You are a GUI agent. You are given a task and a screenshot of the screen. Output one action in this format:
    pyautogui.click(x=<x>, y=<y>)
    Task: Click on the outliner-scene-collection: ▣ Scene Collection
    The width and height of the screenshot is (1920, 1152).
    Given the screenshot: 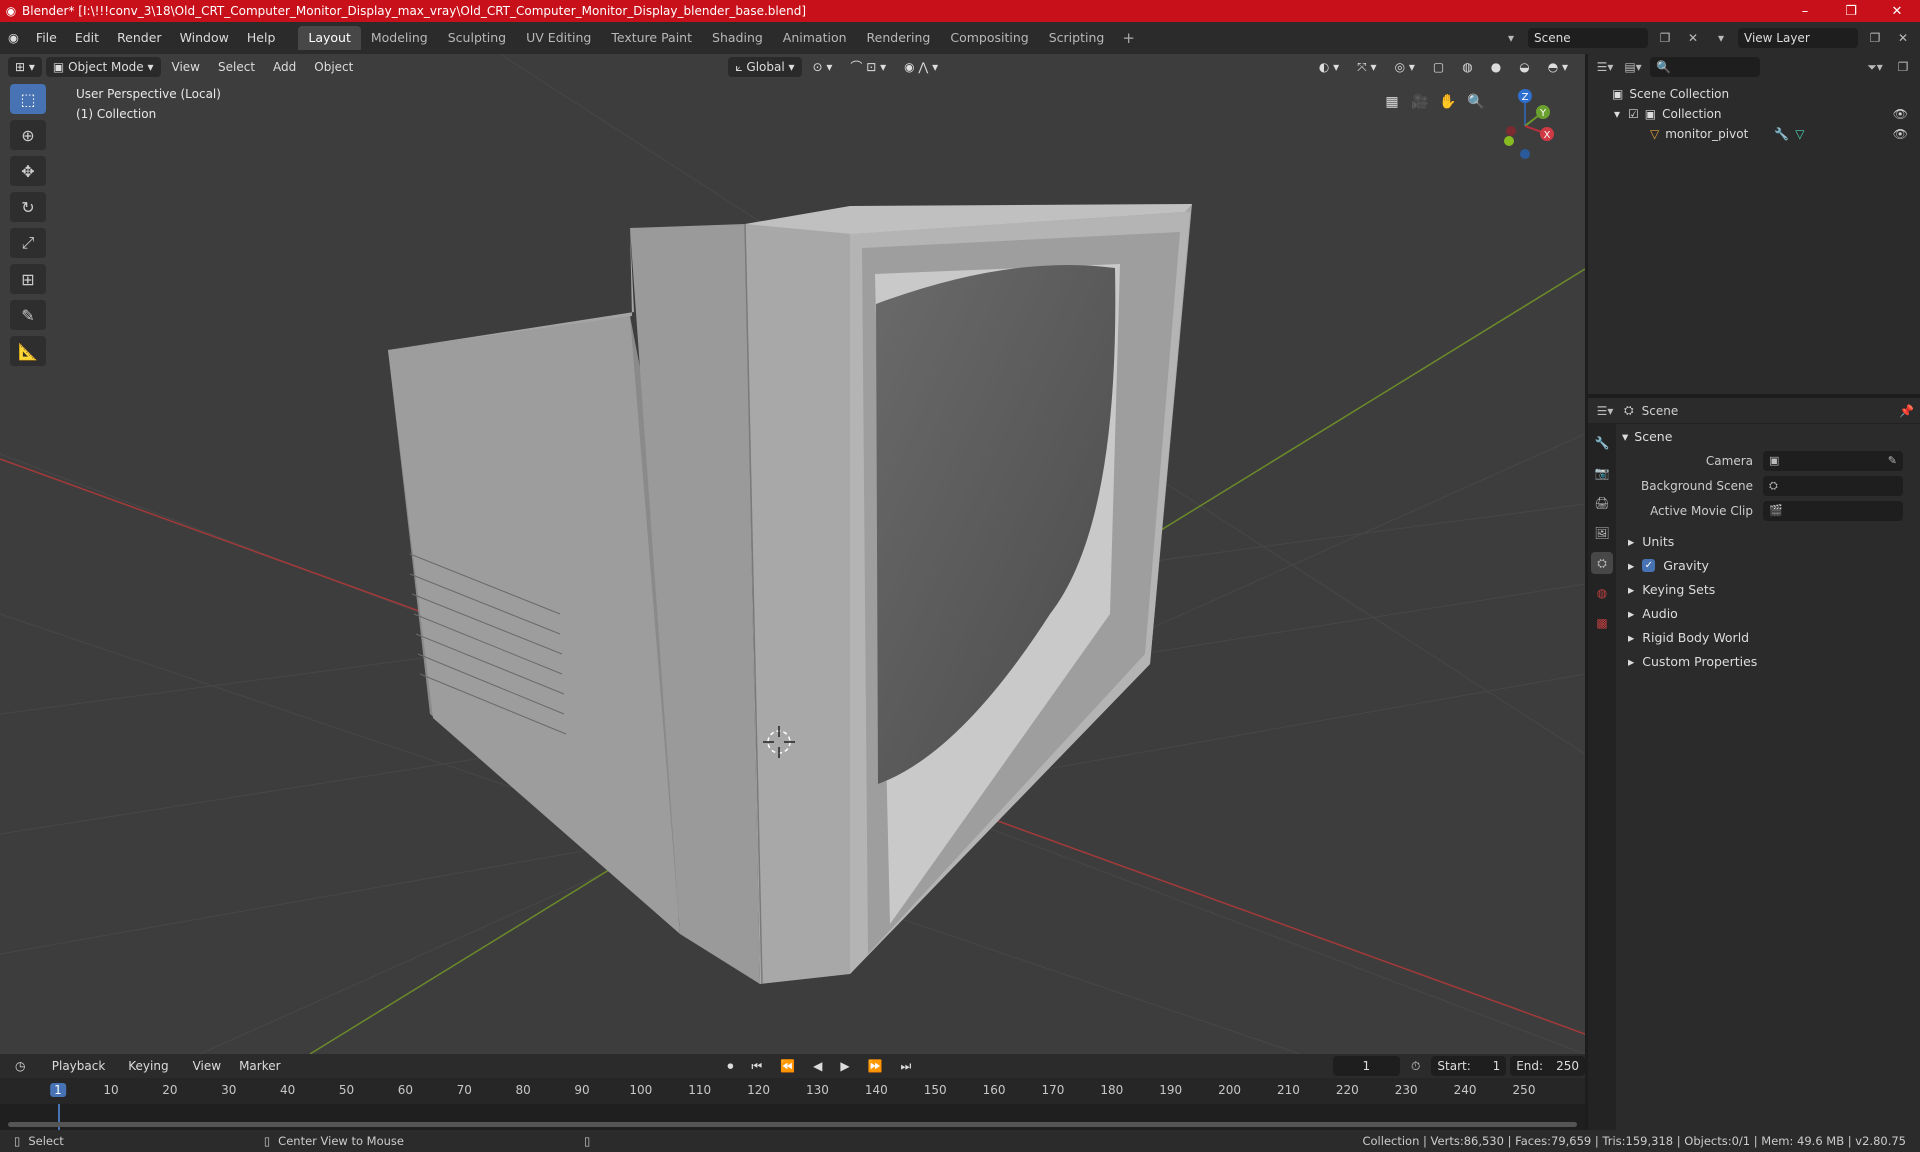 What is the action you would take?
    pyautogui.click(x=1754, y=94)
    